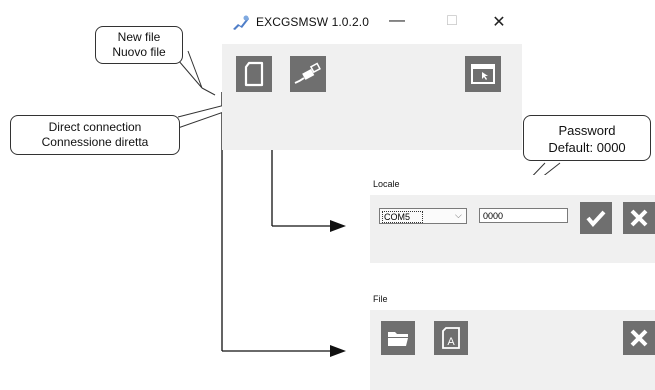 Image resolution: width=655 pixels, height=390 pixels. I want to click on document-a-icon: A, so click(451, 338).